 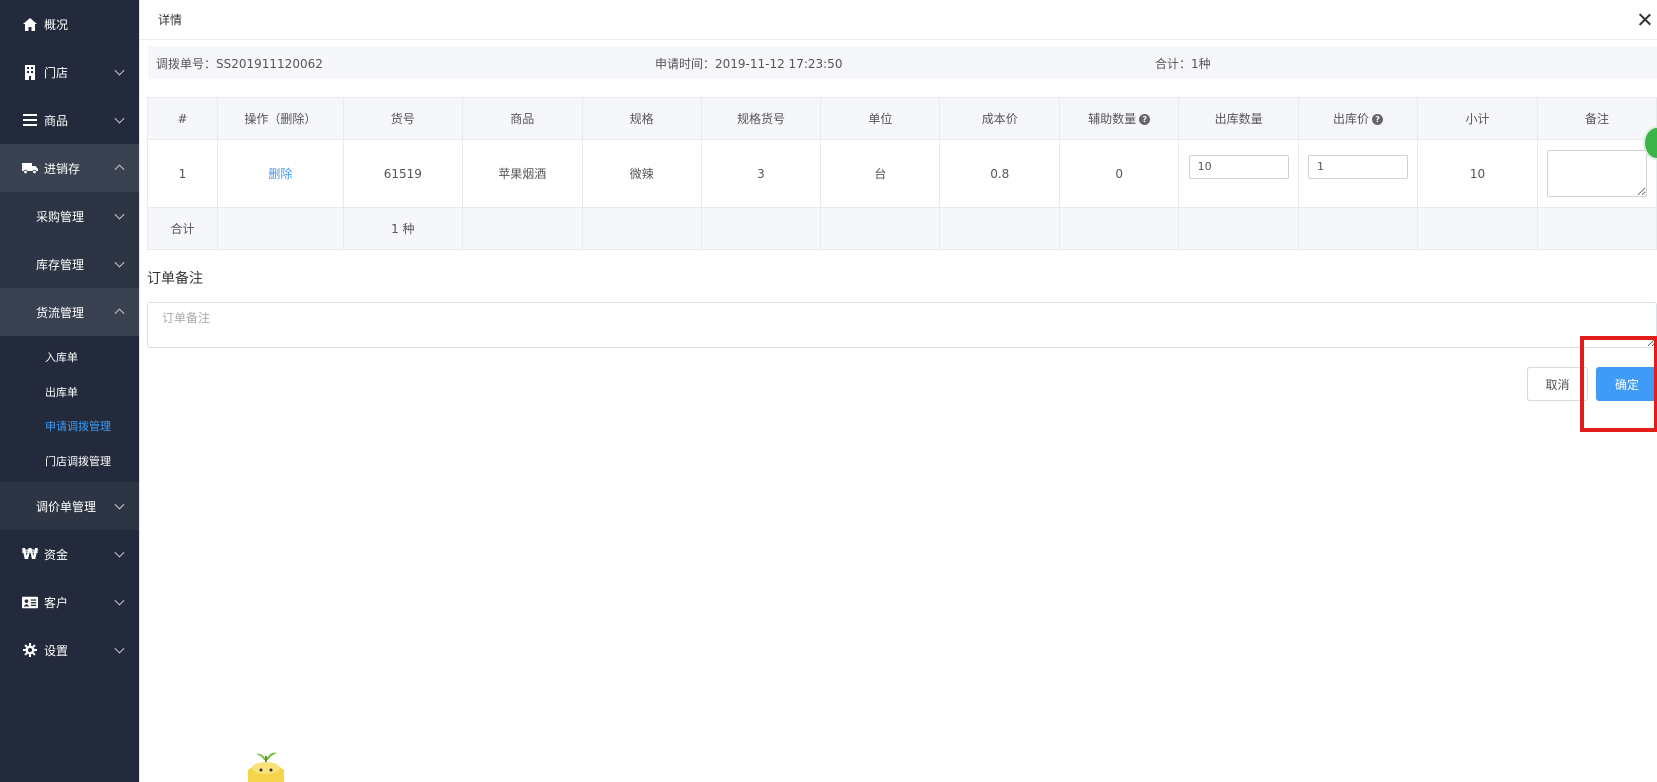 I want to click on sidebar-item-label: 货流管理, so click(x=60, y=312).